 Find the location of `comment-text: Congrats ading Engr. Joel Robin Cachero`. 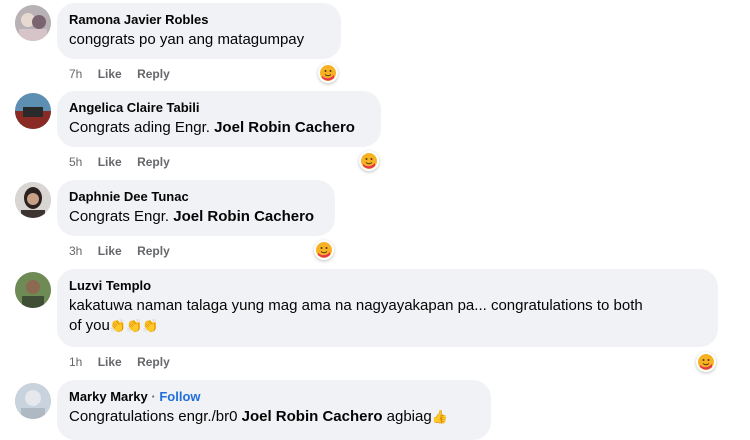

comment-text: Congrats ading Engr. Joel Robin Cachero is located at coordinates (219, 128).